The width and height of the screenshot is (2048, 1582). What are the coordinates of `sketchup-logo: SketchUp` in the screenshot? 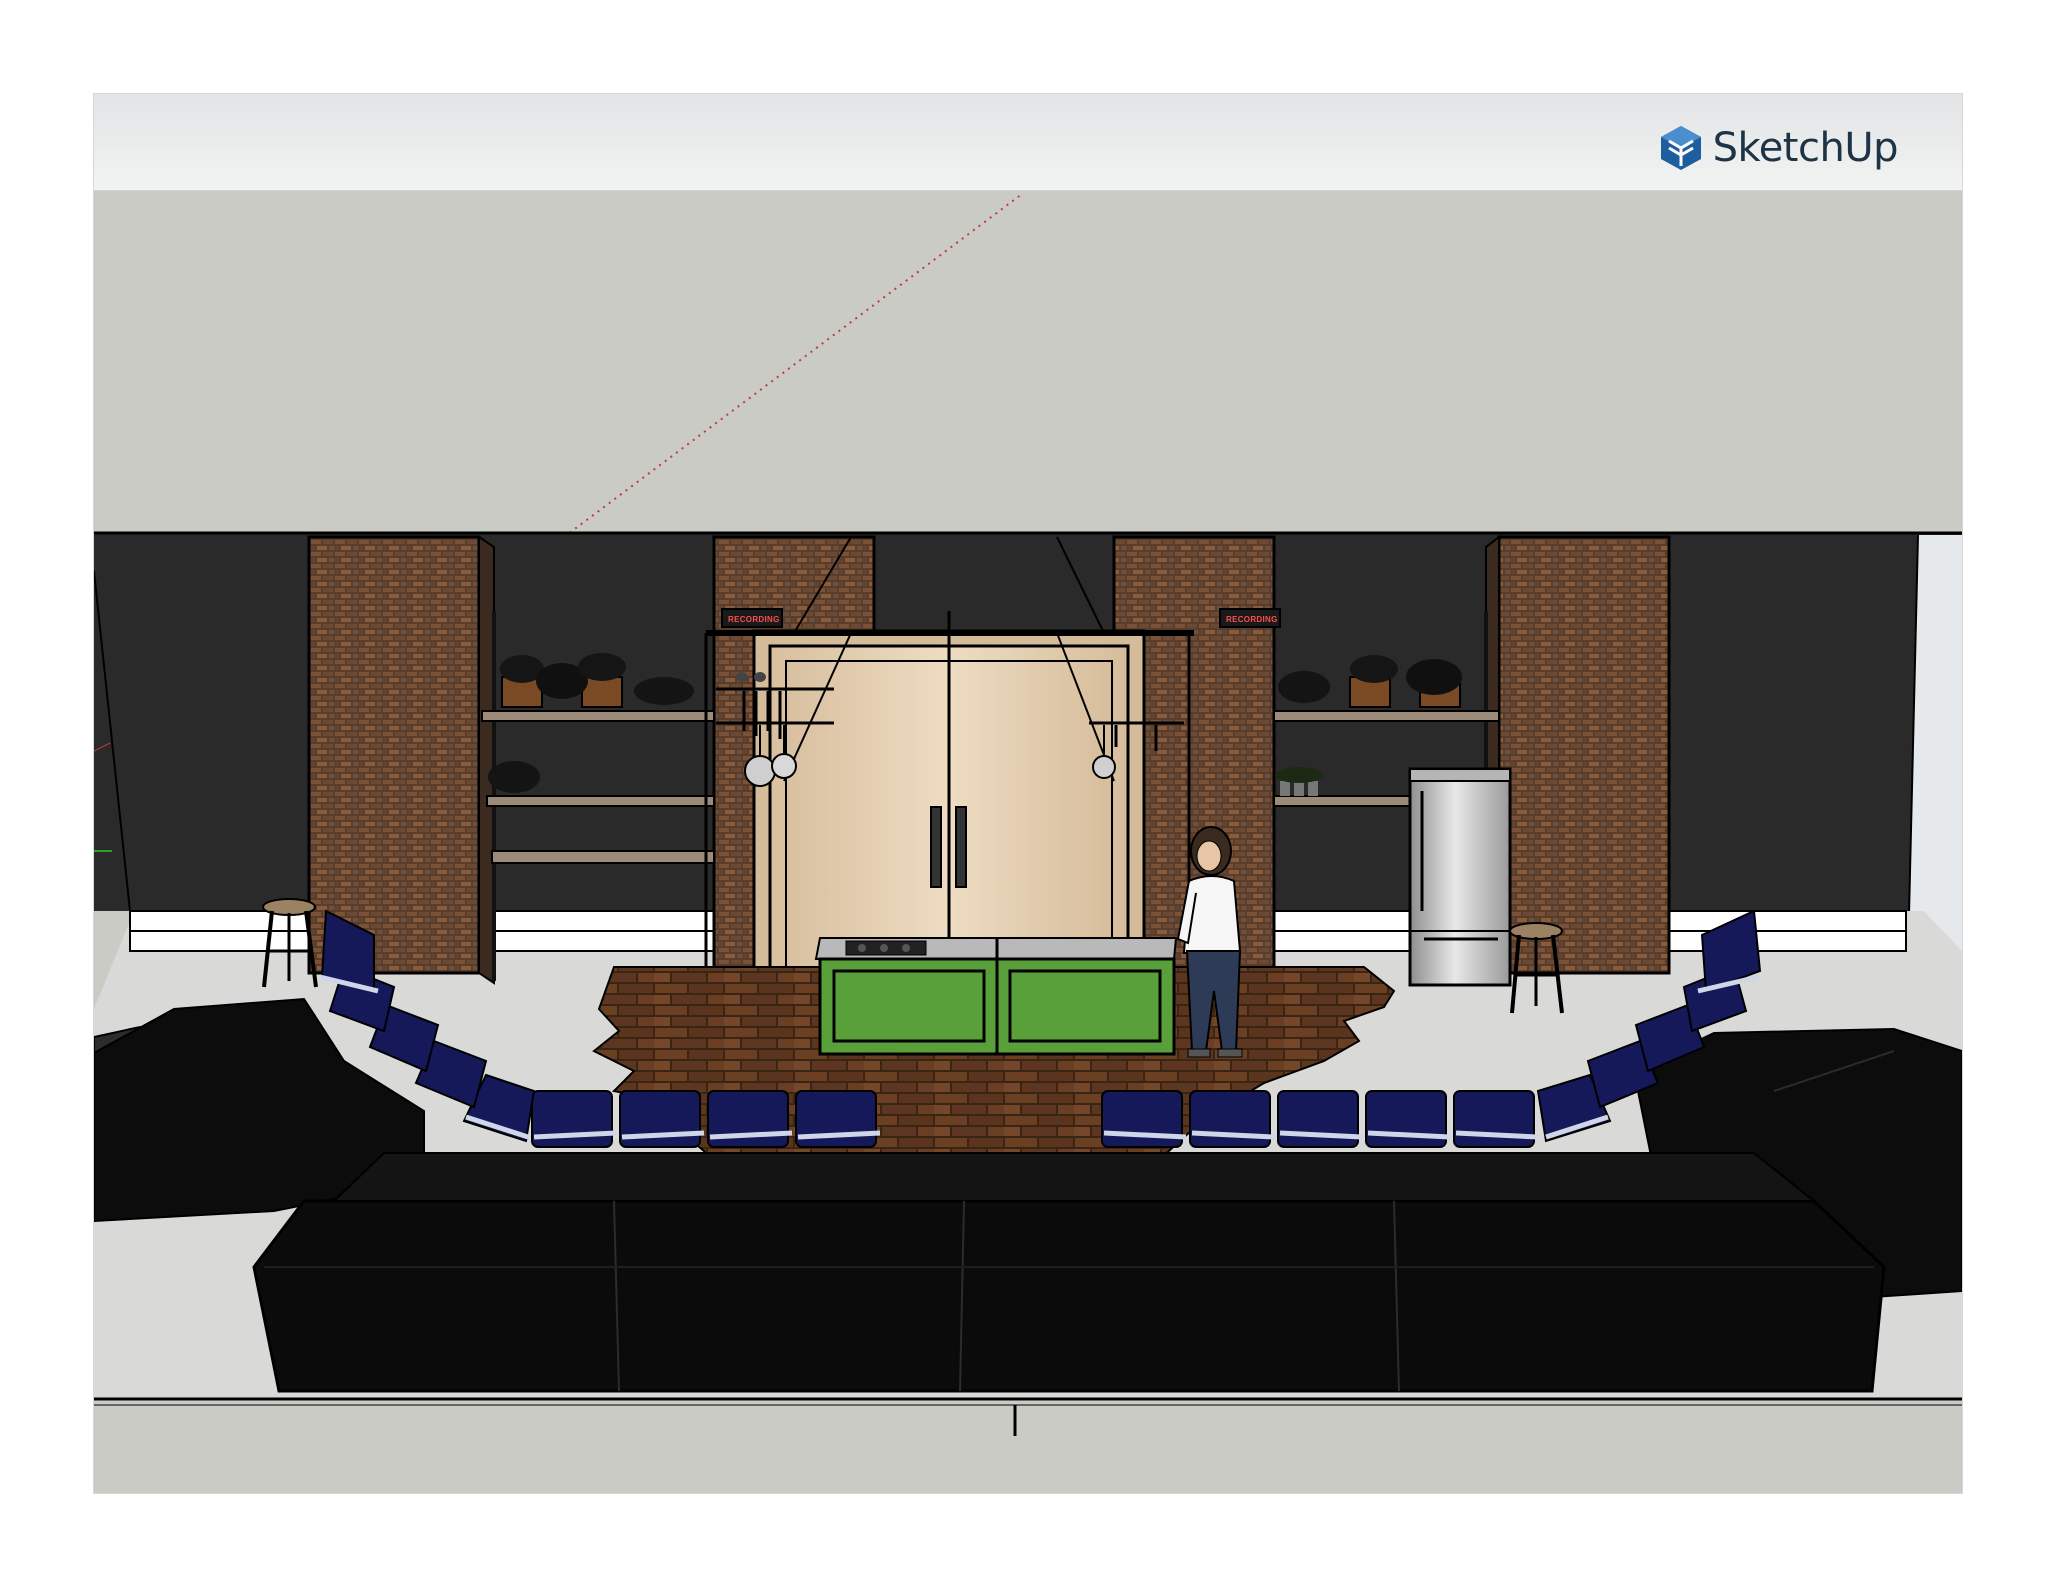 It's located at (1779, 148).